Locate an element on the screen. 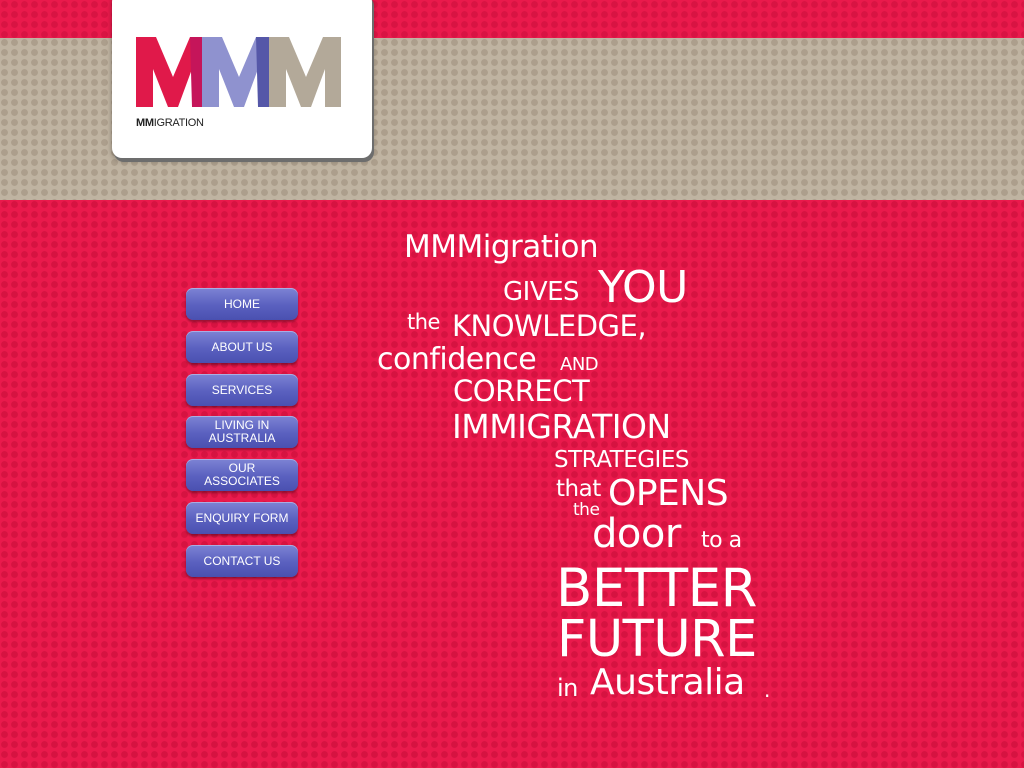 Image resolution: width=1024 pixels, height=768 pixels. mmm-logo-mark is located at coordinates (238, 72).